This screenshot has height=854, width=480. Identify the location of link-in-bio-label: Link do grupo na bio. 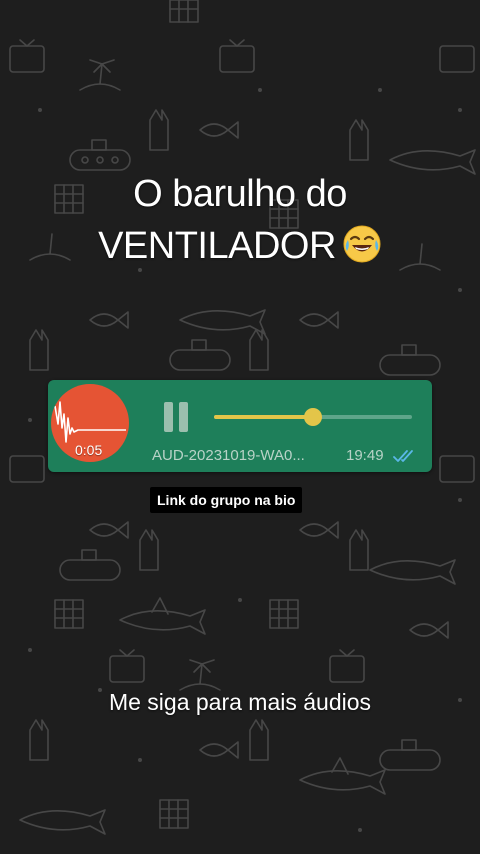
(226, 500).